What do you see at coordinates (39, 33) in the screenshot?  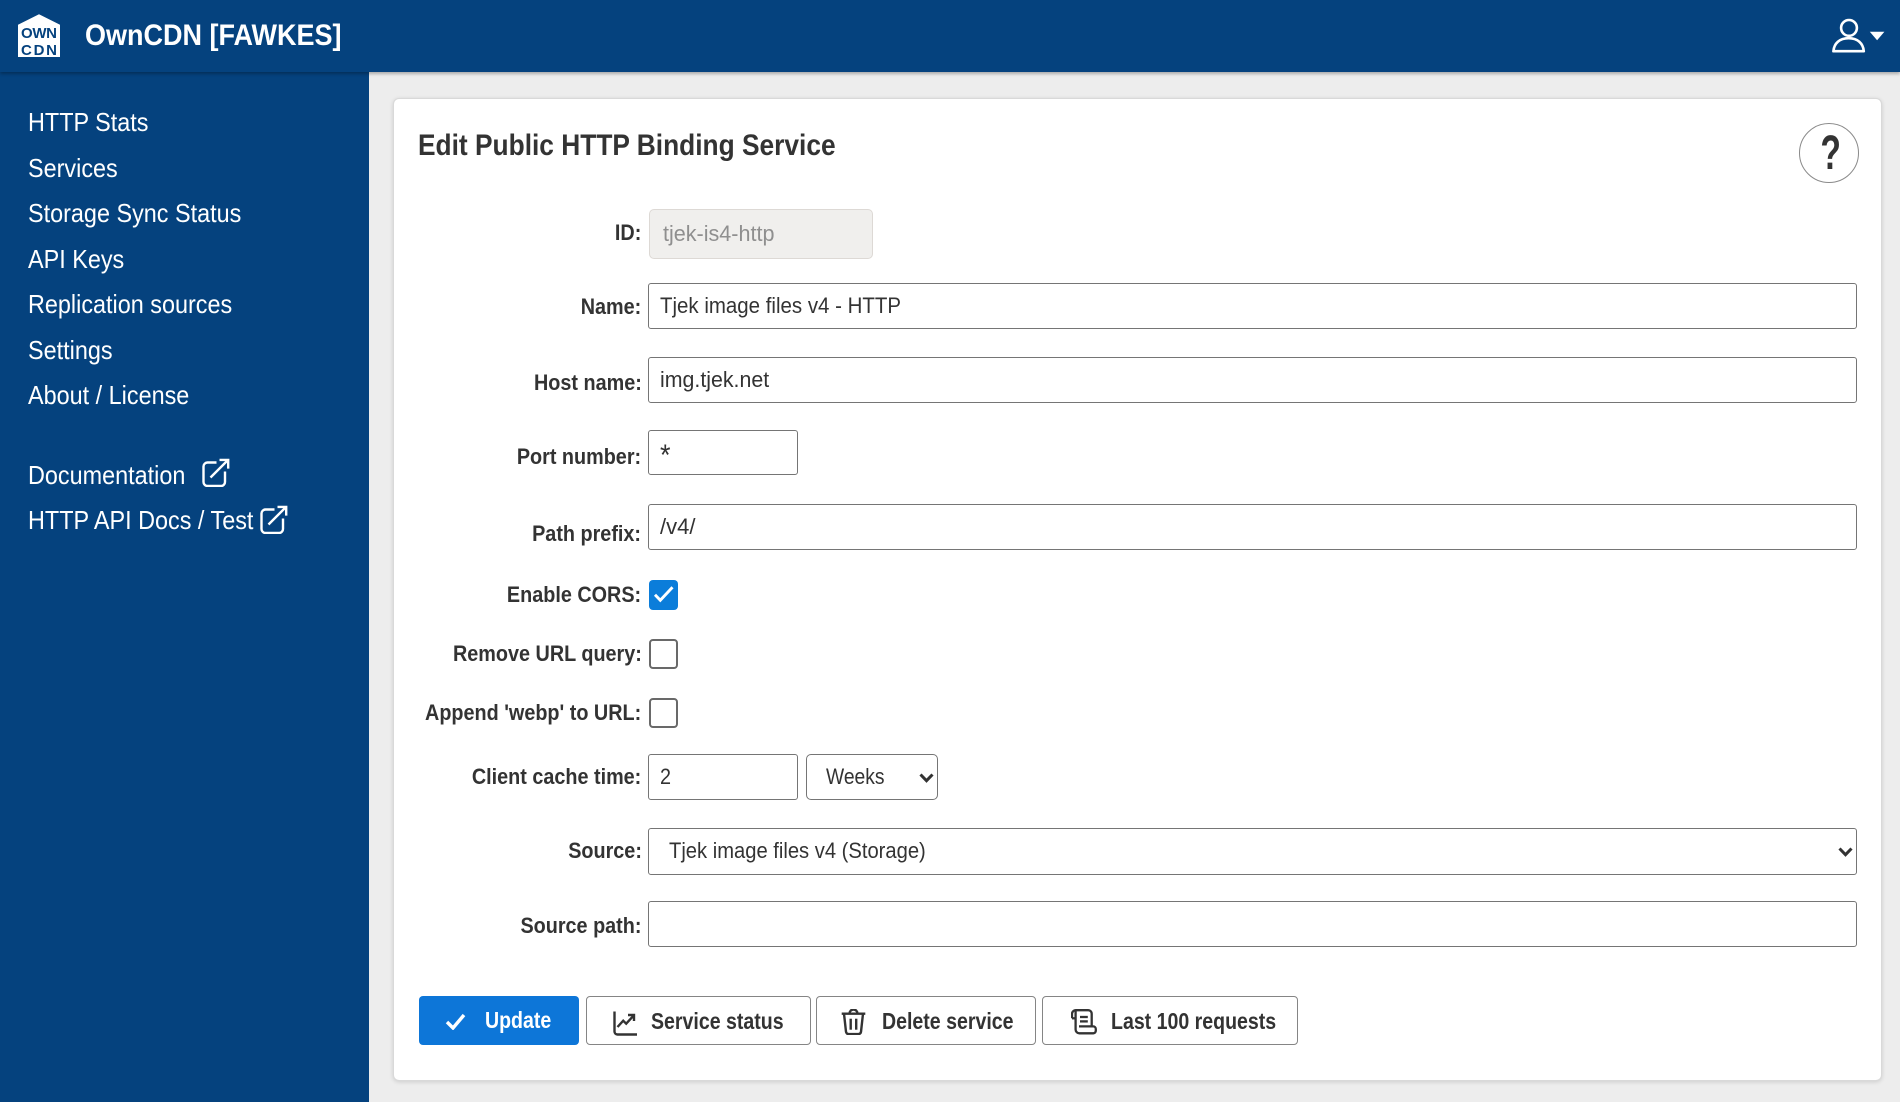 I see `svg-text: OWN` at bounding box center [39, 33].